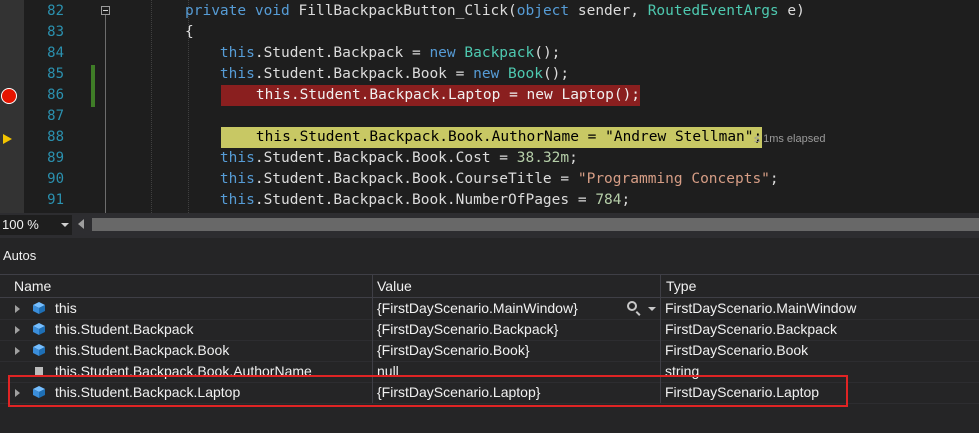 This screenshot has height=433, width=979. I want to click on breakpoint-icon, so click(9, 96).